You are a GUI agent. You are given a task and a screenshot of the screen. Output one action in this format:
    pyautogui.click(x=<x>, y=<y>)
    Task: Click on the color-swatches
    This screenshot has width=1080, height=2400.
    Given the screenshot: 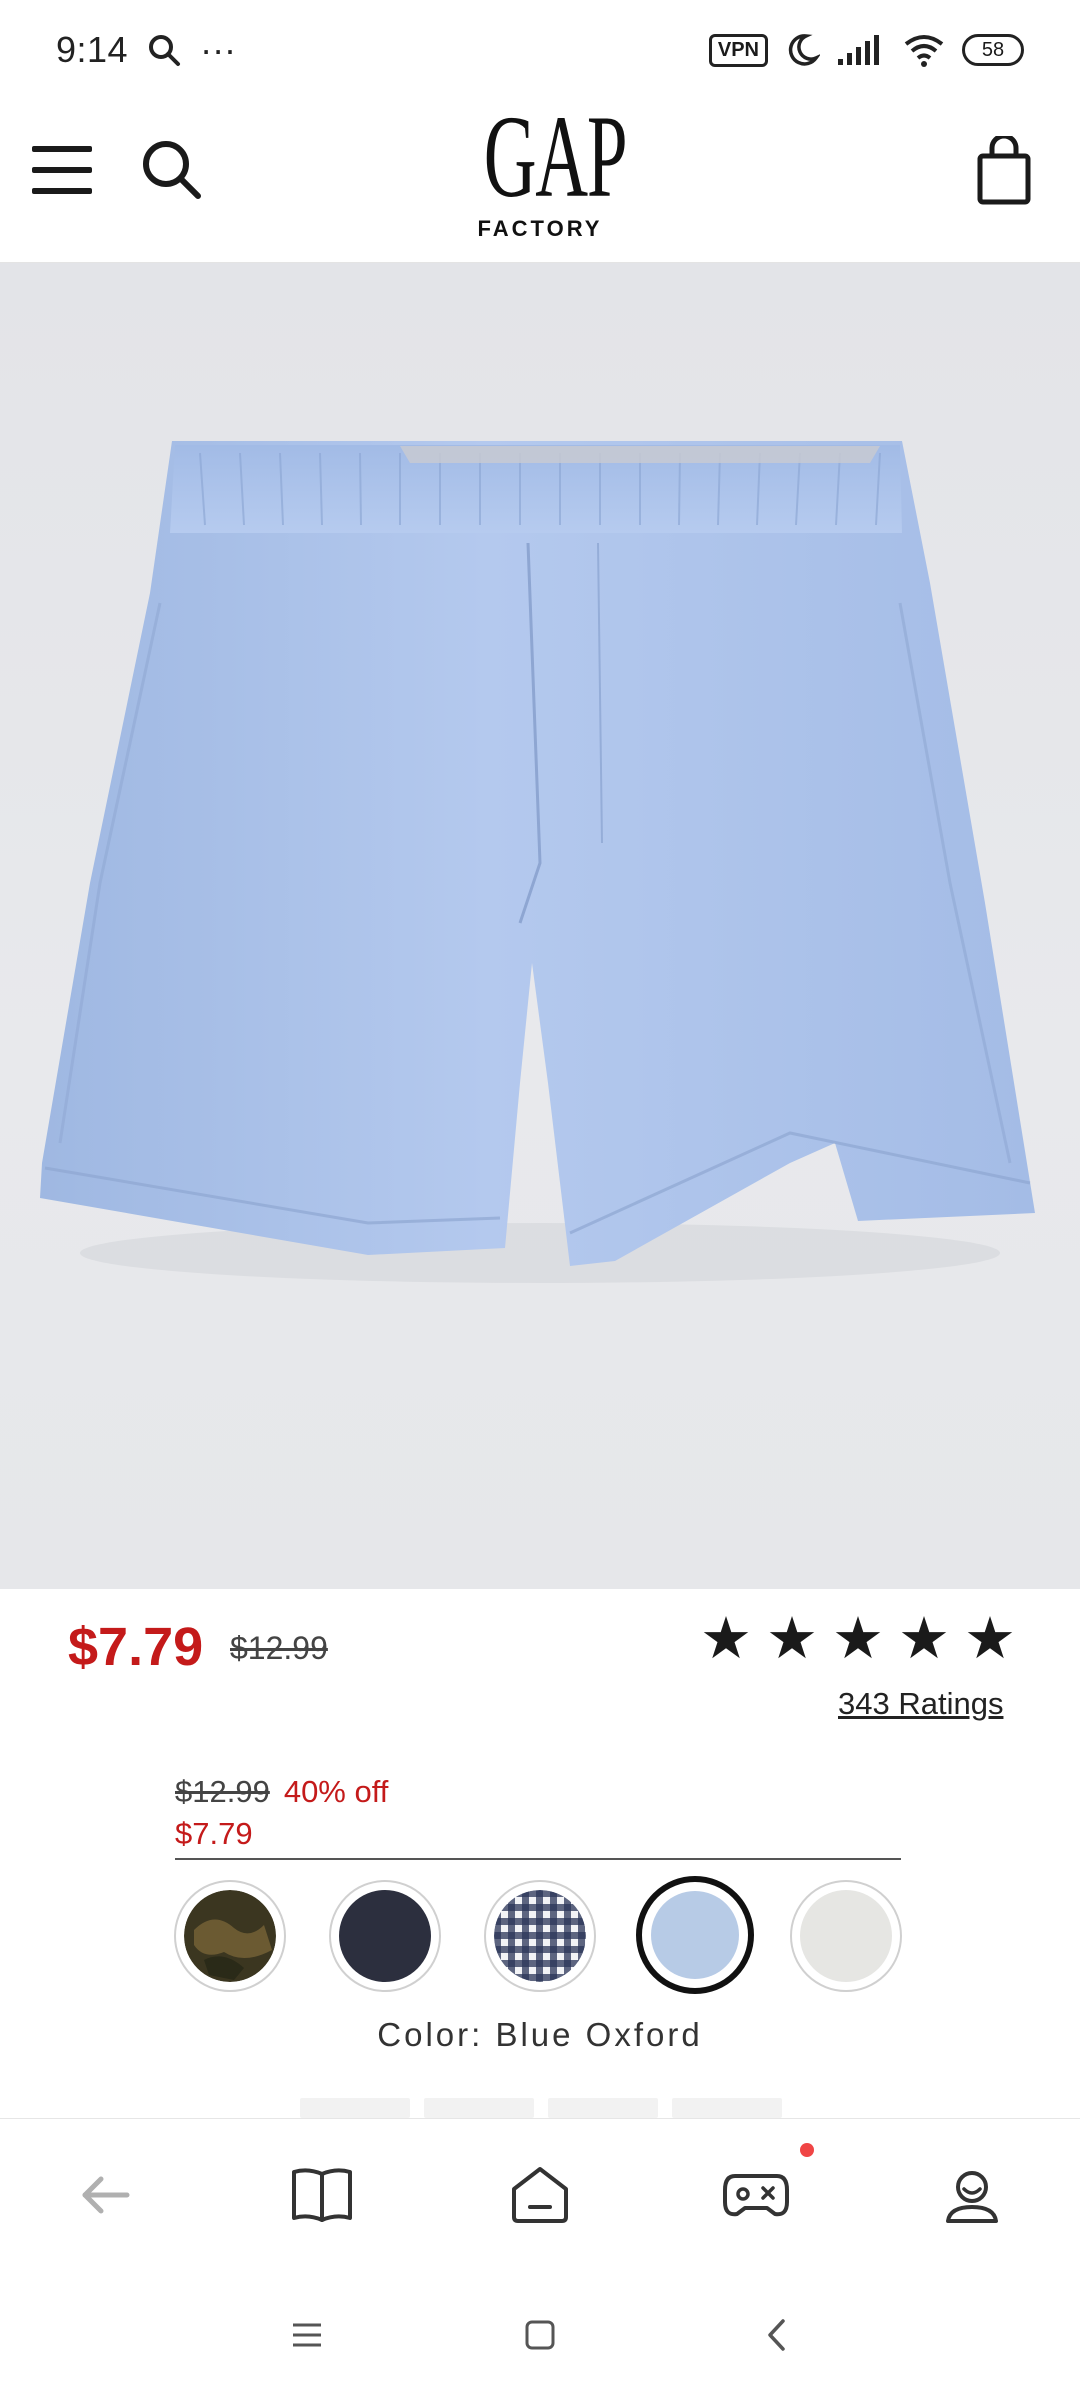 What is the action you would take?
    pyautogui.click(x=540, y=1938)
    